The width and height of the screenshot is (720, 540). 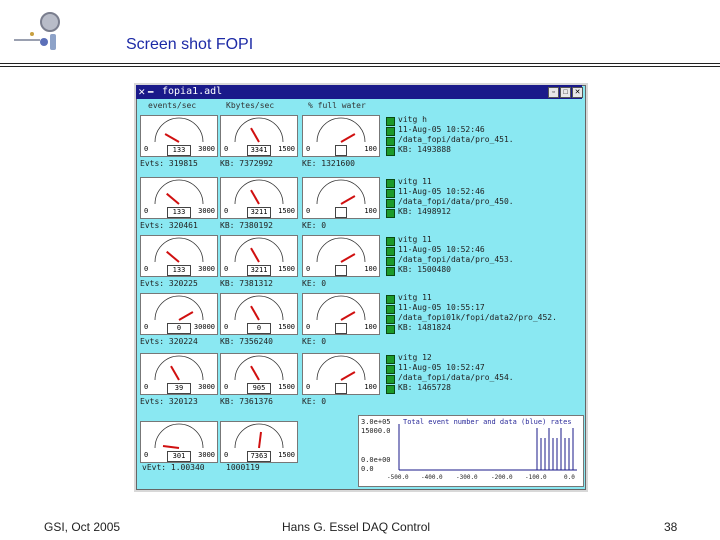 What do you see at coordinates (246, 283) in the screenshot?
I see `row3-kbytes-label: KB: 7381312` at bounding box center [246, 283].